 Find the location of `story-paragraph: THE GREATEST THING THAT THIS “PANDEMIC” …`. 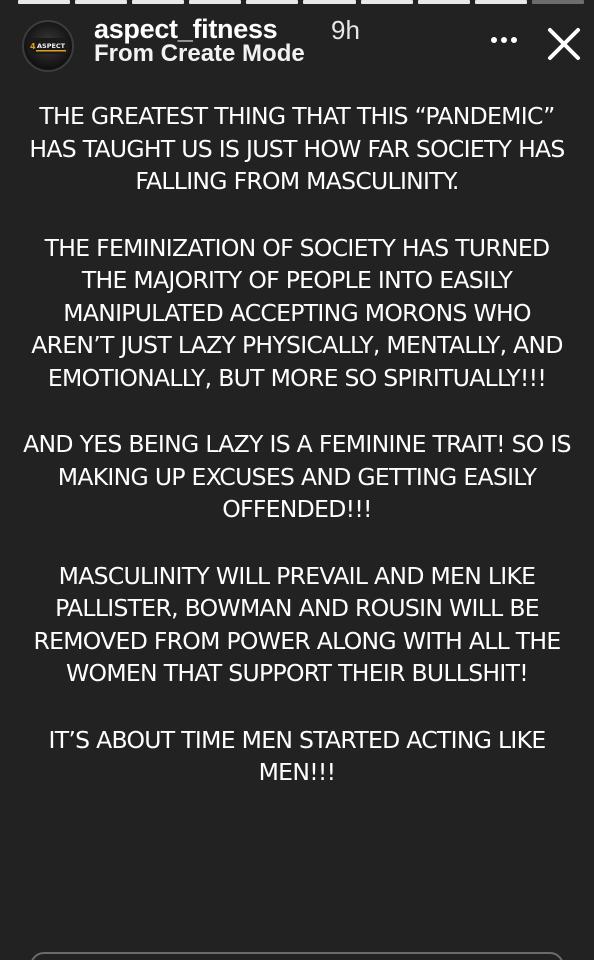

story-paragraph: THE GREATEST THING THAT THIS “PANDEMIC” … is located at coordinates (297, 148).